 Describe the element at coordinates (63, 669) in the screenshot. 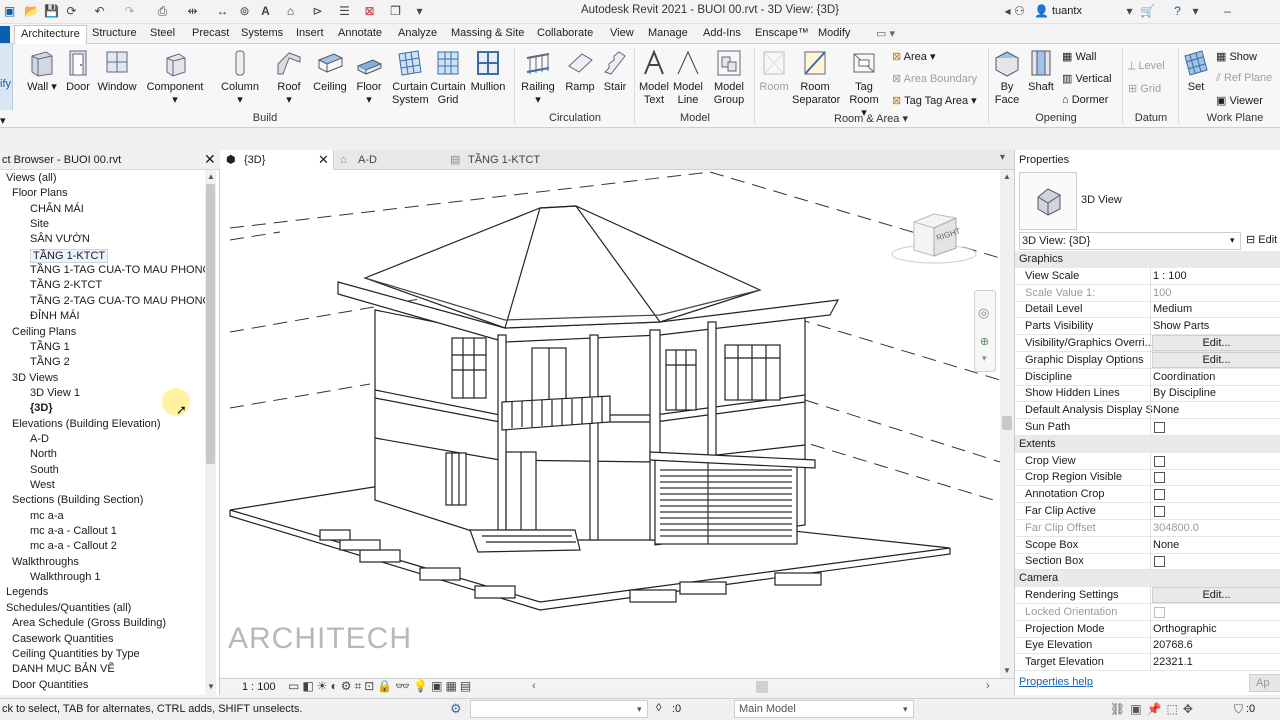

I see `browser-category: DANH MỤC BẢN VẼ` at that location.